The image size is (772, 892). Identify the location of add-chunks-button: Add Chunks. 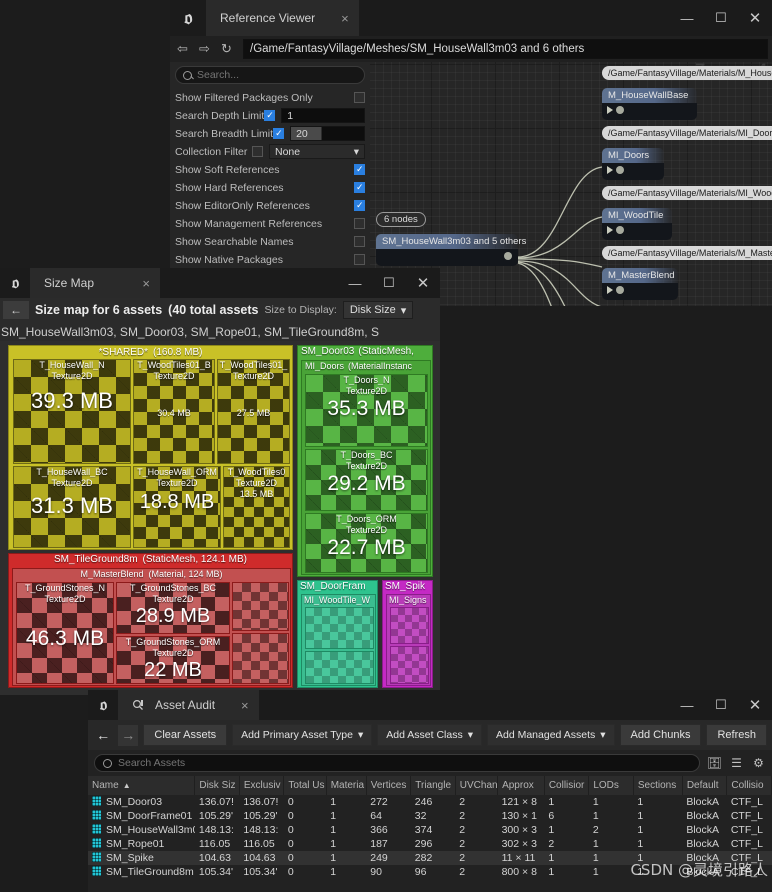
(660, 735).